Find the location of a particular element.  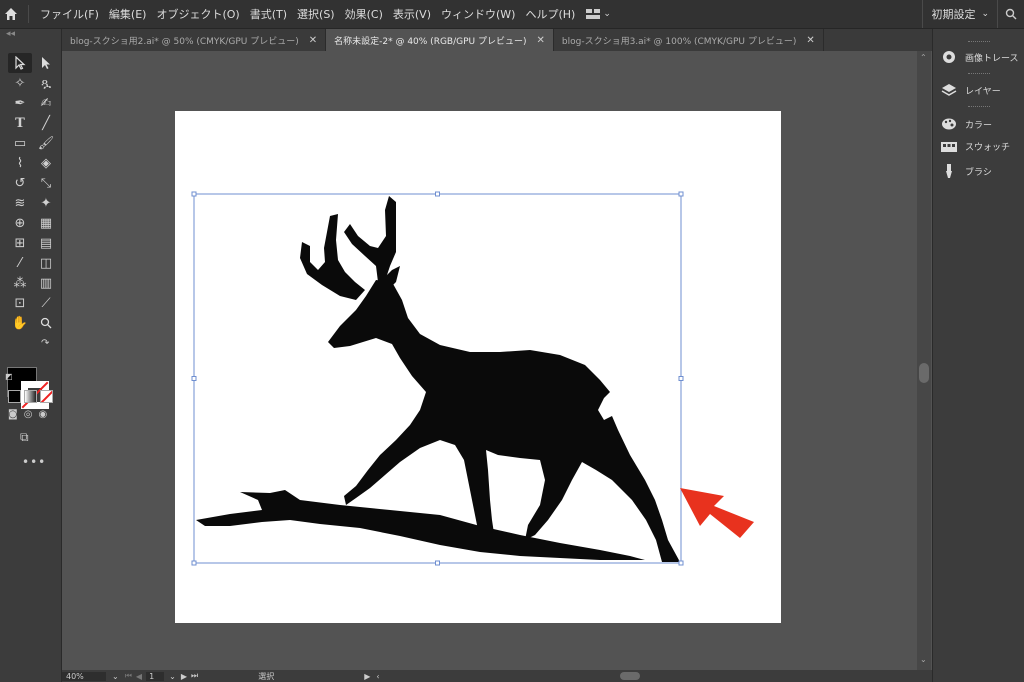

current-tool-label: 選択 is located at coordinates (266, 676).